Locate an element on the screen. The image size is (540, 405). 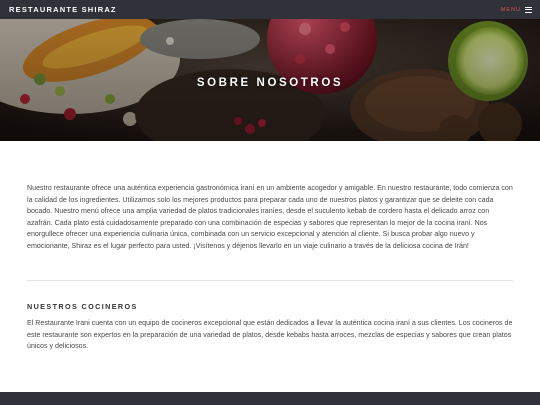
top-navbar: RESTAURANTE SHIRAZ MENU is located at coordinates (270, 9).